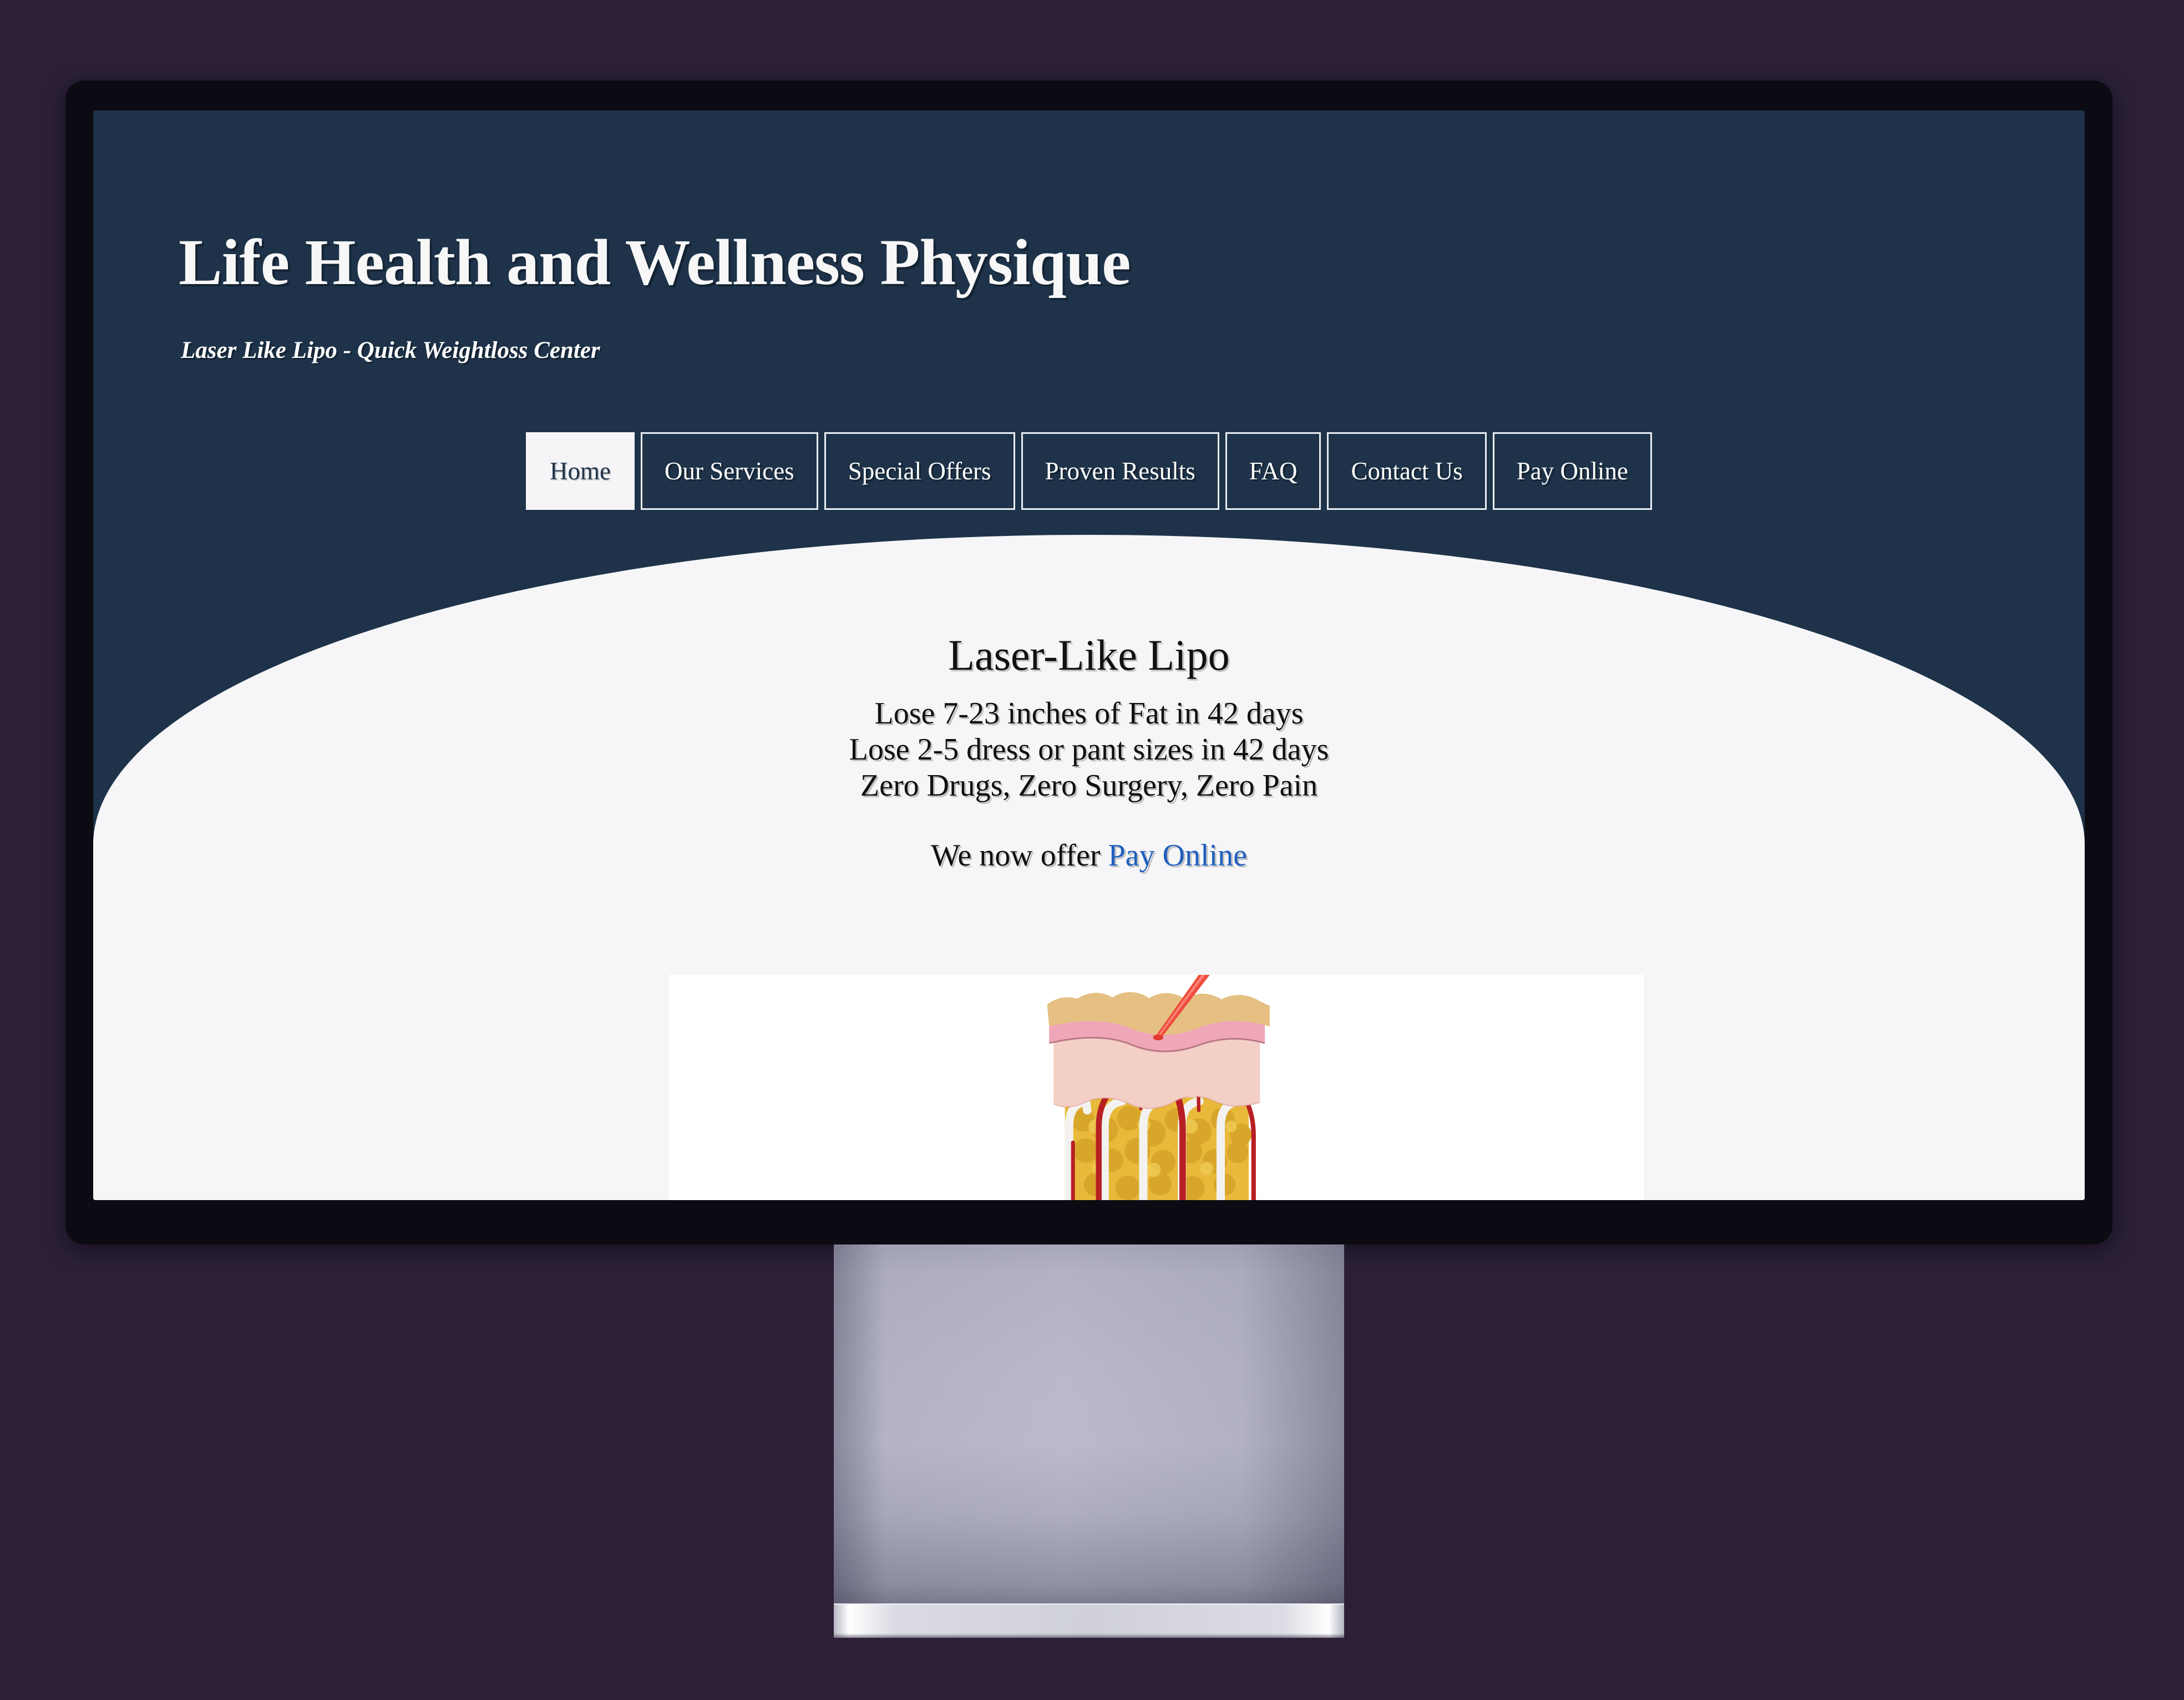 The width and height of the screenshot is (2184, 1700). I want to click on nav-item-faq: FAQ, so click(1273, 471).